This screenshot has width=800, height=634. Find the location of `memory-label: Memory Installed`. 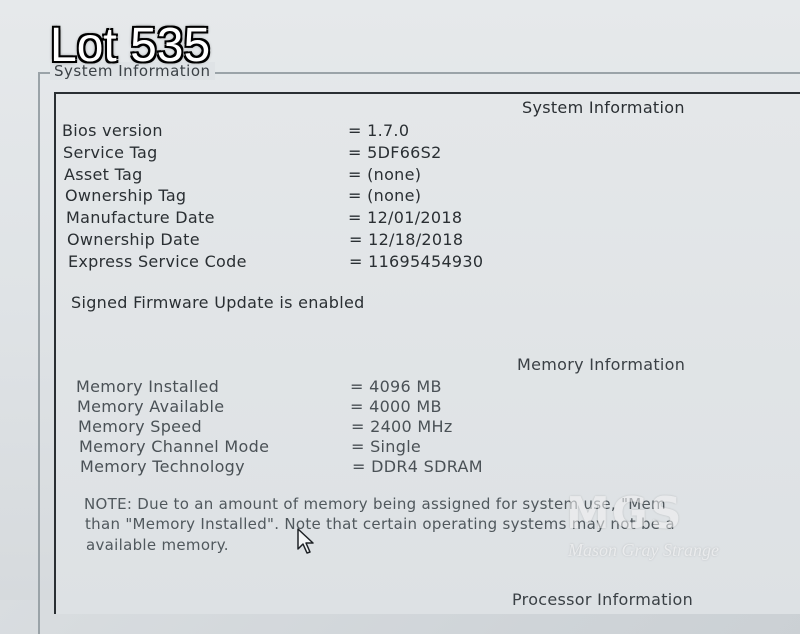

memory-label: Memory Installed is located at coordinates (148, 386).